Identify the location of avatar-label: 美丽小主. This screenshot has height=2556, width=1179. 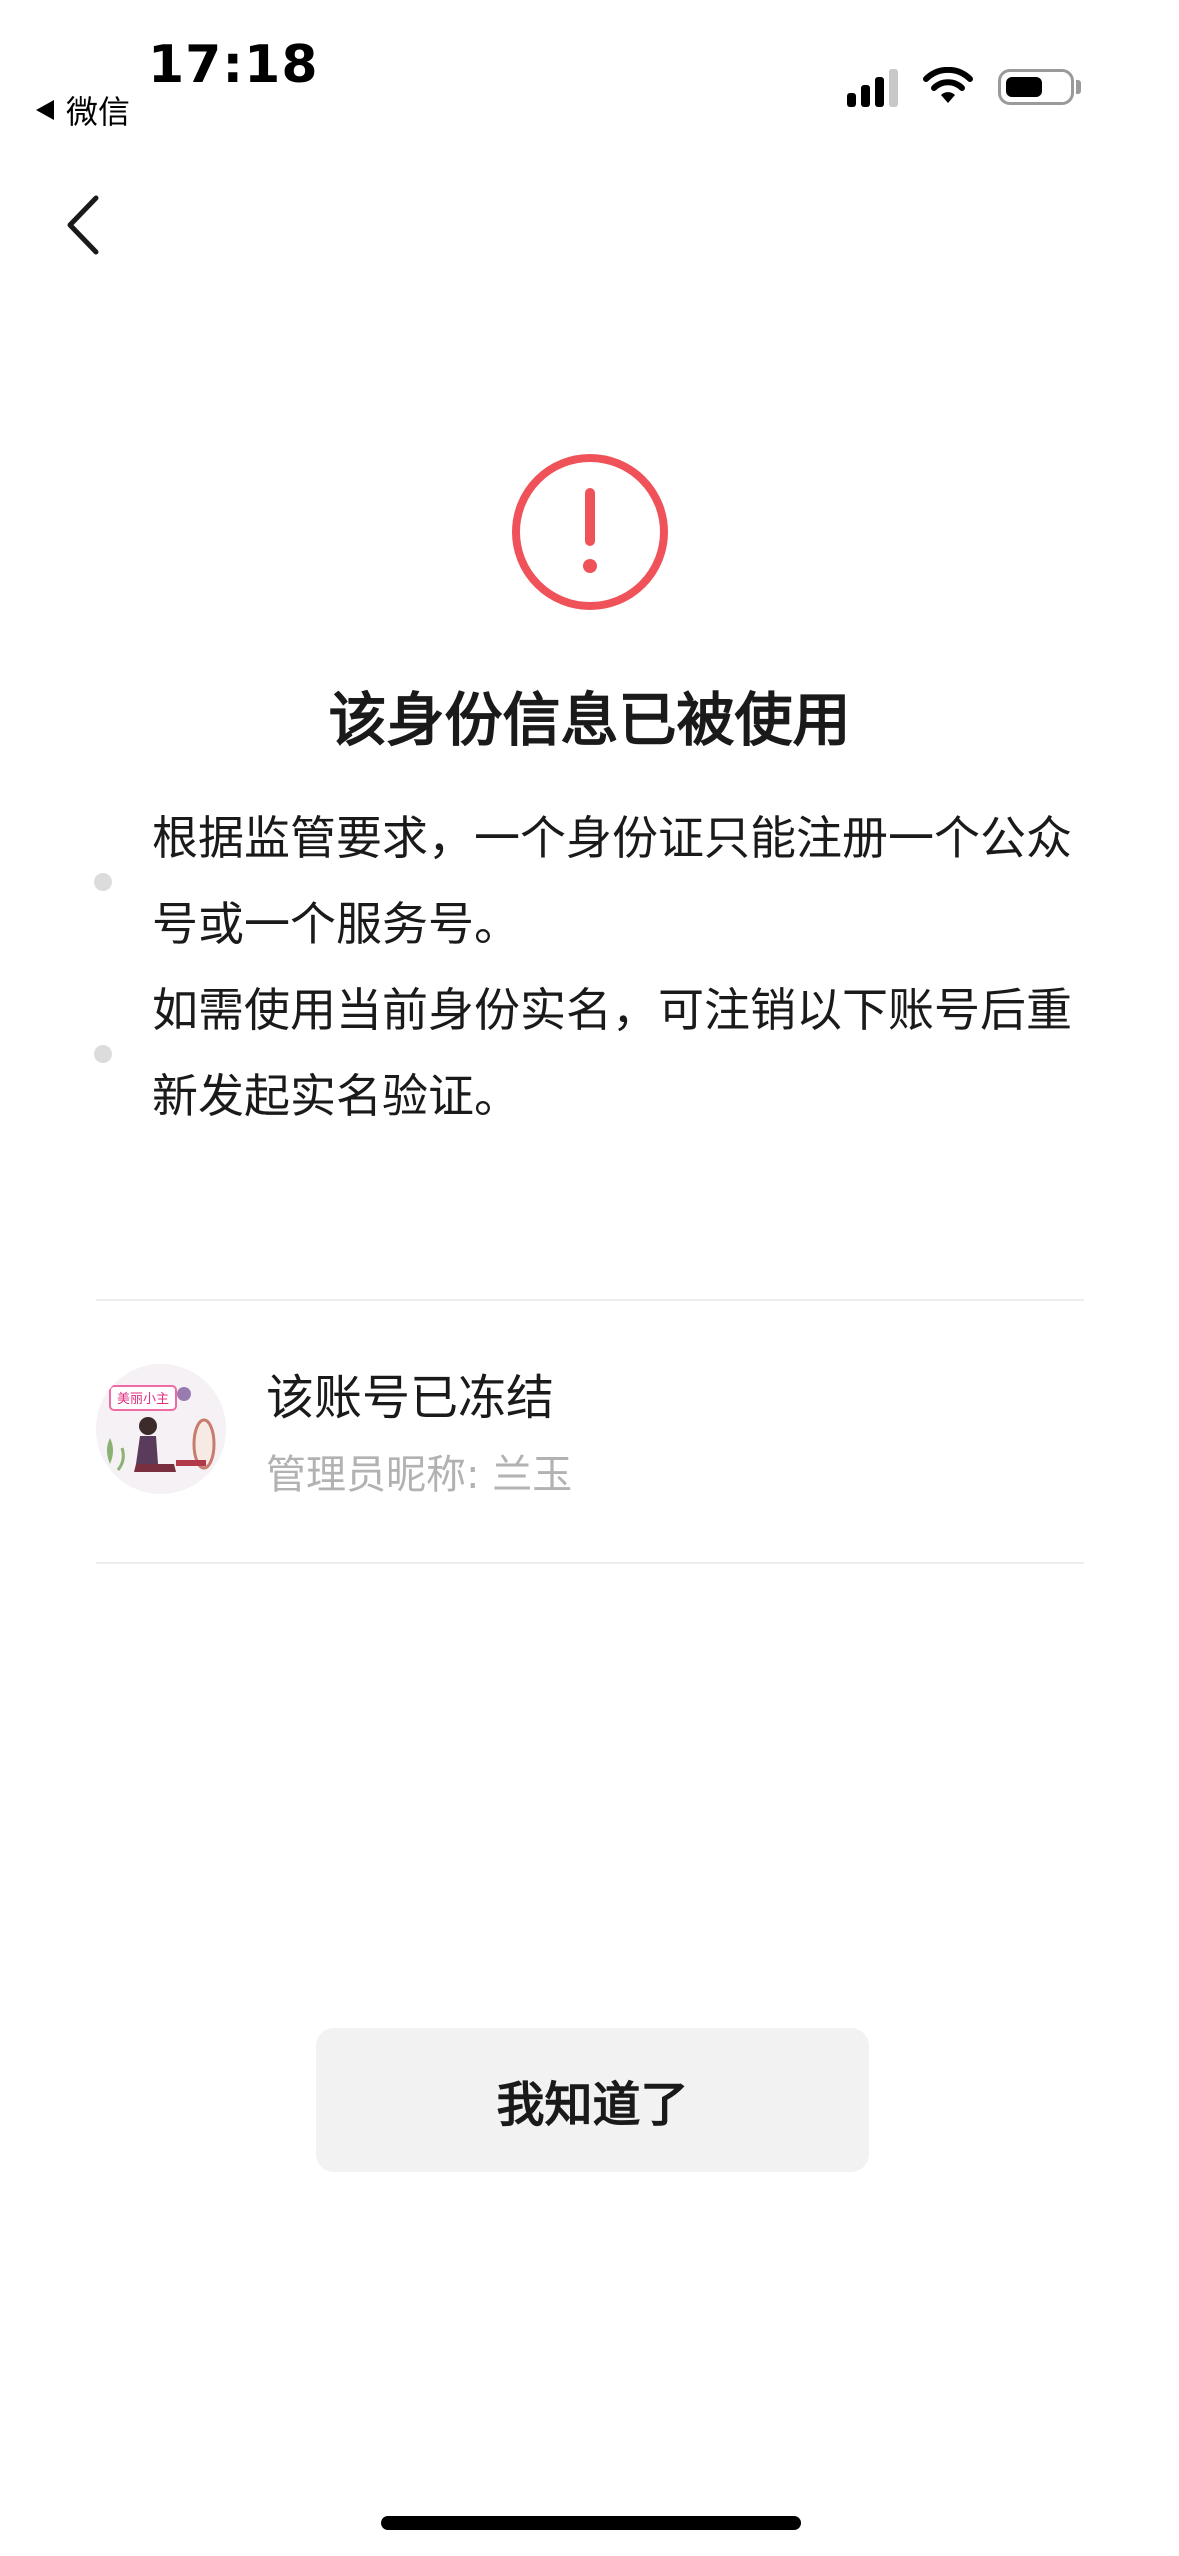
(143, 1399).